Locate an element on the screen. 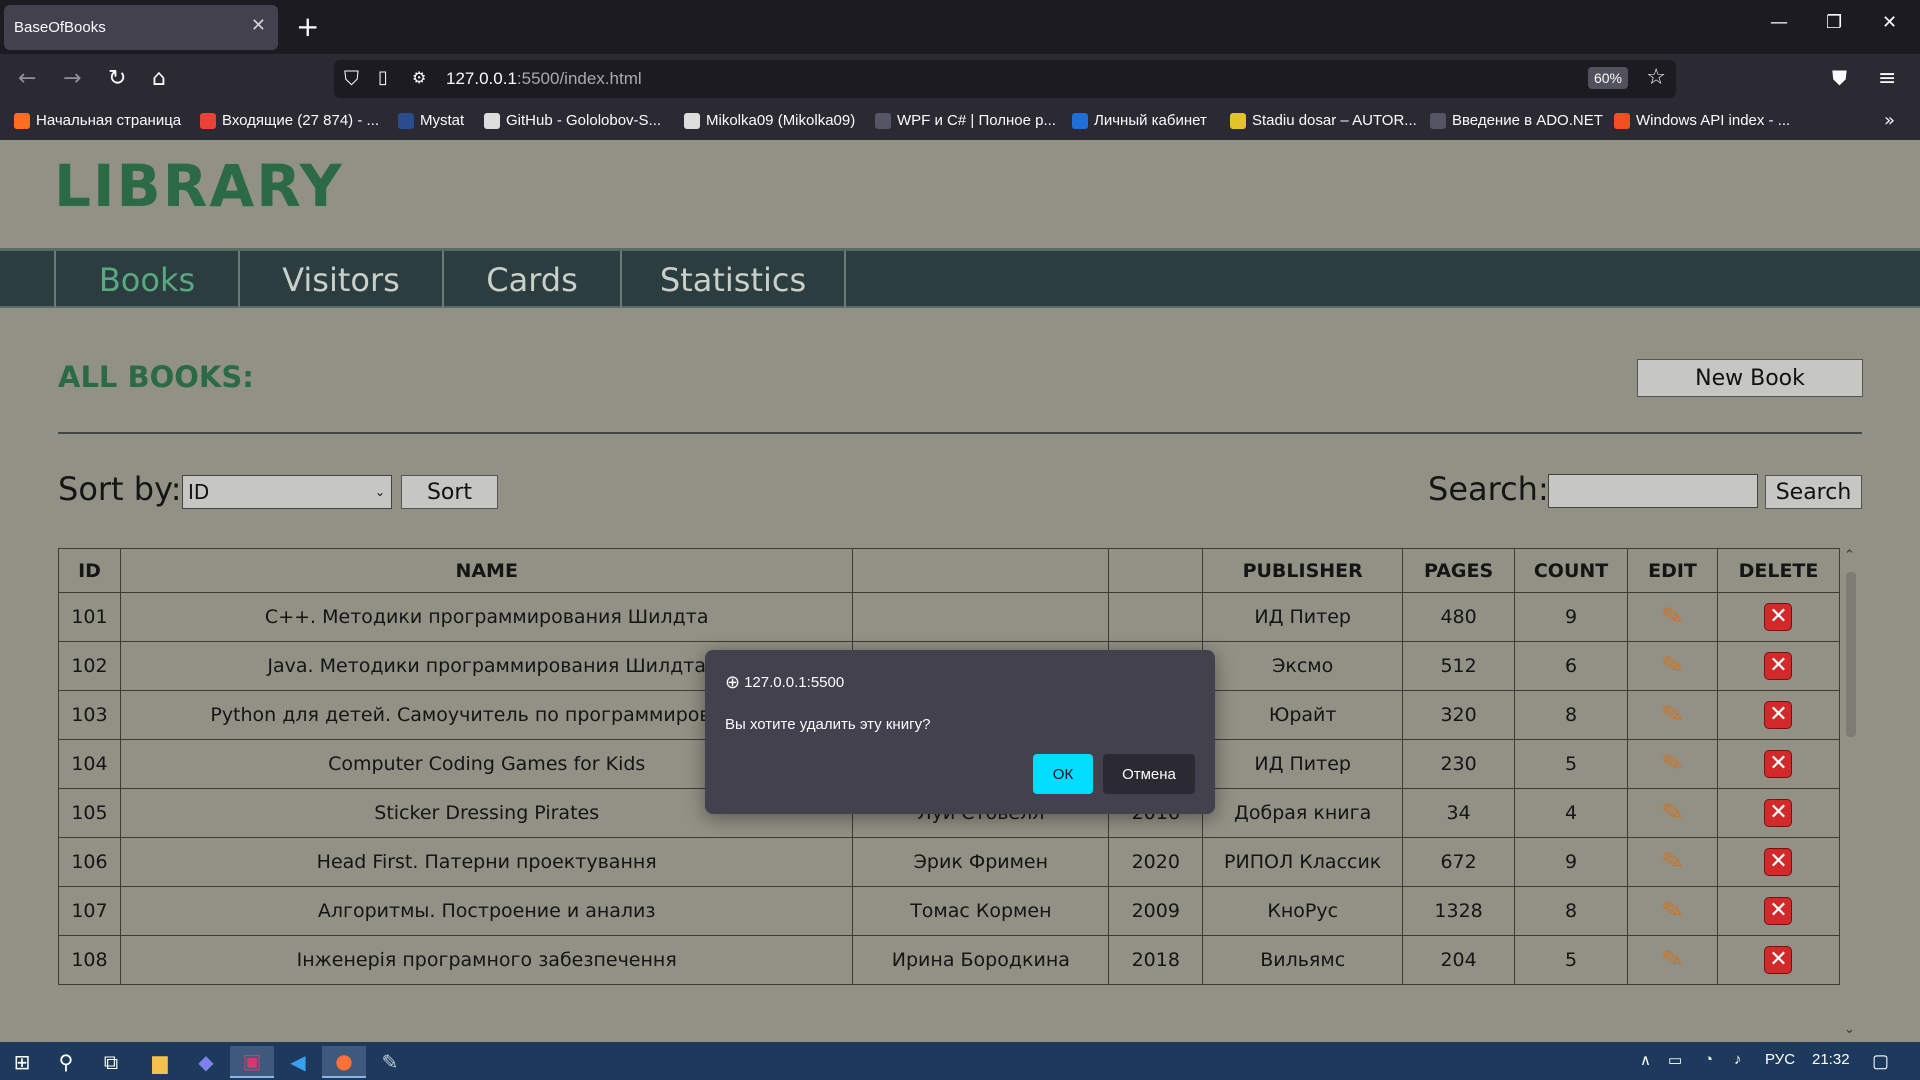  teams-icon: ◆ is located at coordinates (206, 1062).